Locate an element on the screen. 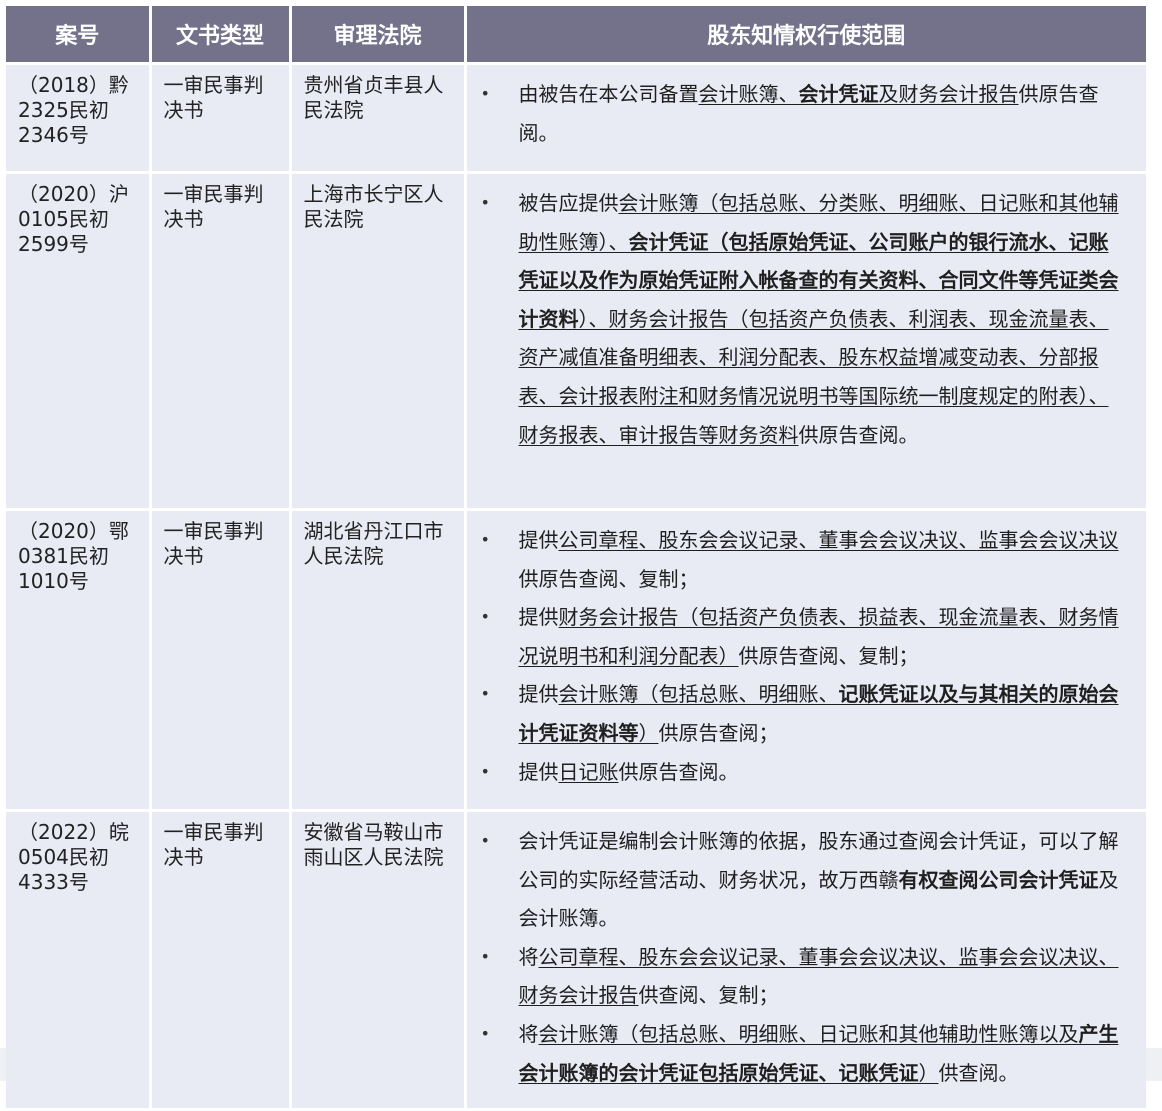 This screenshot has width=1162, height=1111. header-scope: 股东知情权行使范围 is located at coordinates (805, 35).